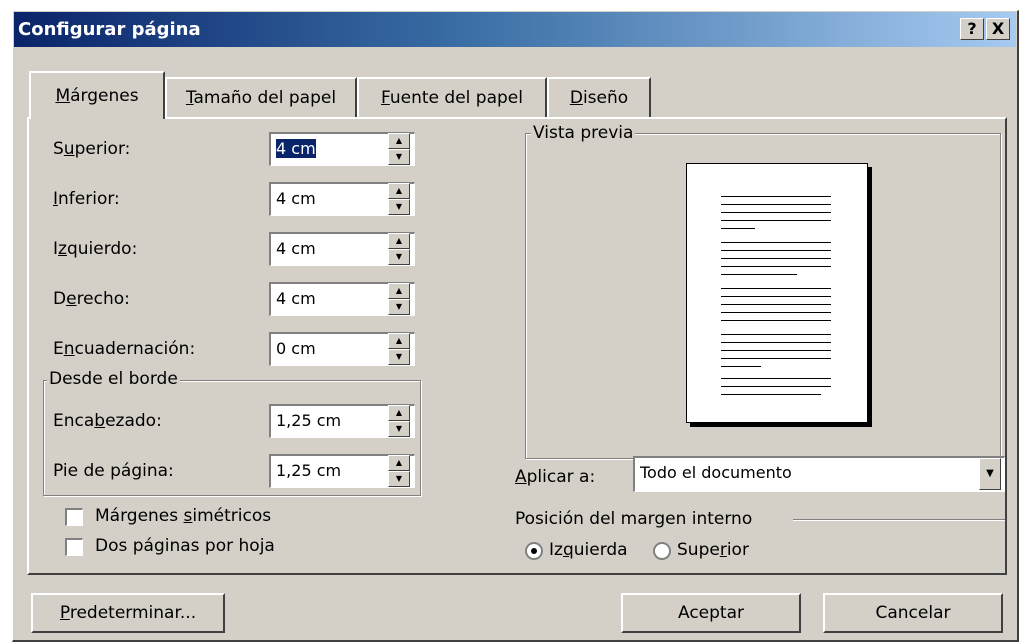 The width and height of the screenshot is (1021, 644). What do you see at coordinates (711, 613) in the screenshot?
I see `ok-button: Aceptar` at bounding box center [711, 613].